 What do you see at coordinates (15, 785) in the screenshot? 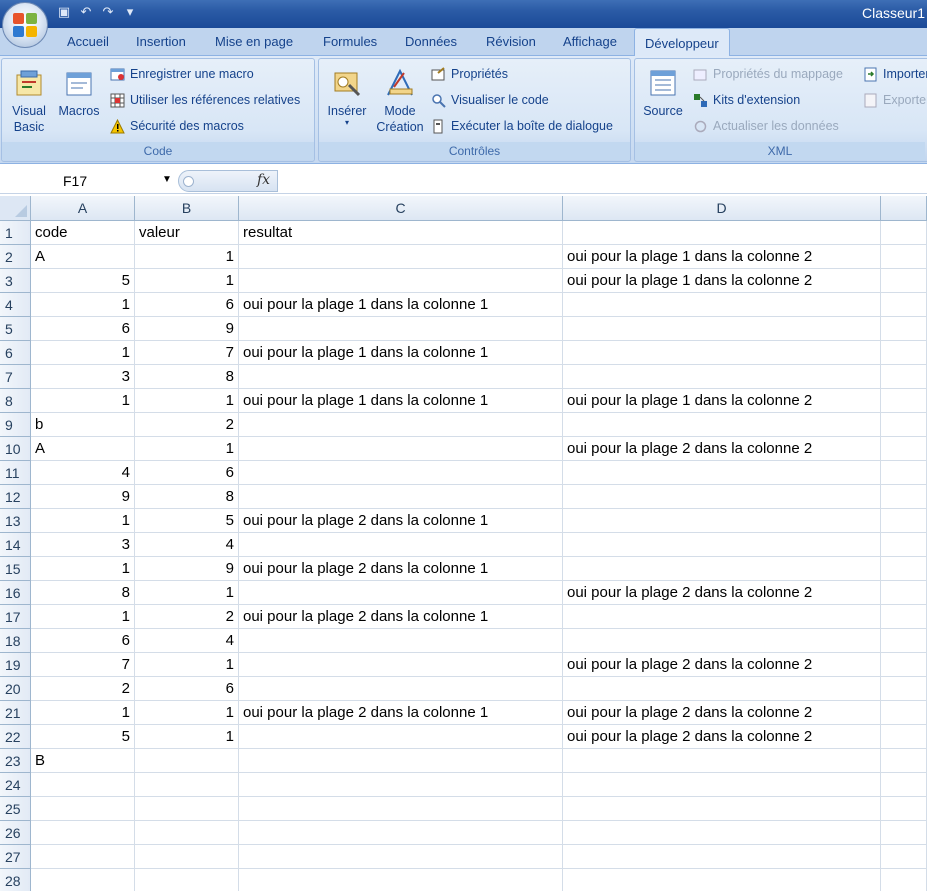
I see `row-header: 24` at bounding box center [15, 785].